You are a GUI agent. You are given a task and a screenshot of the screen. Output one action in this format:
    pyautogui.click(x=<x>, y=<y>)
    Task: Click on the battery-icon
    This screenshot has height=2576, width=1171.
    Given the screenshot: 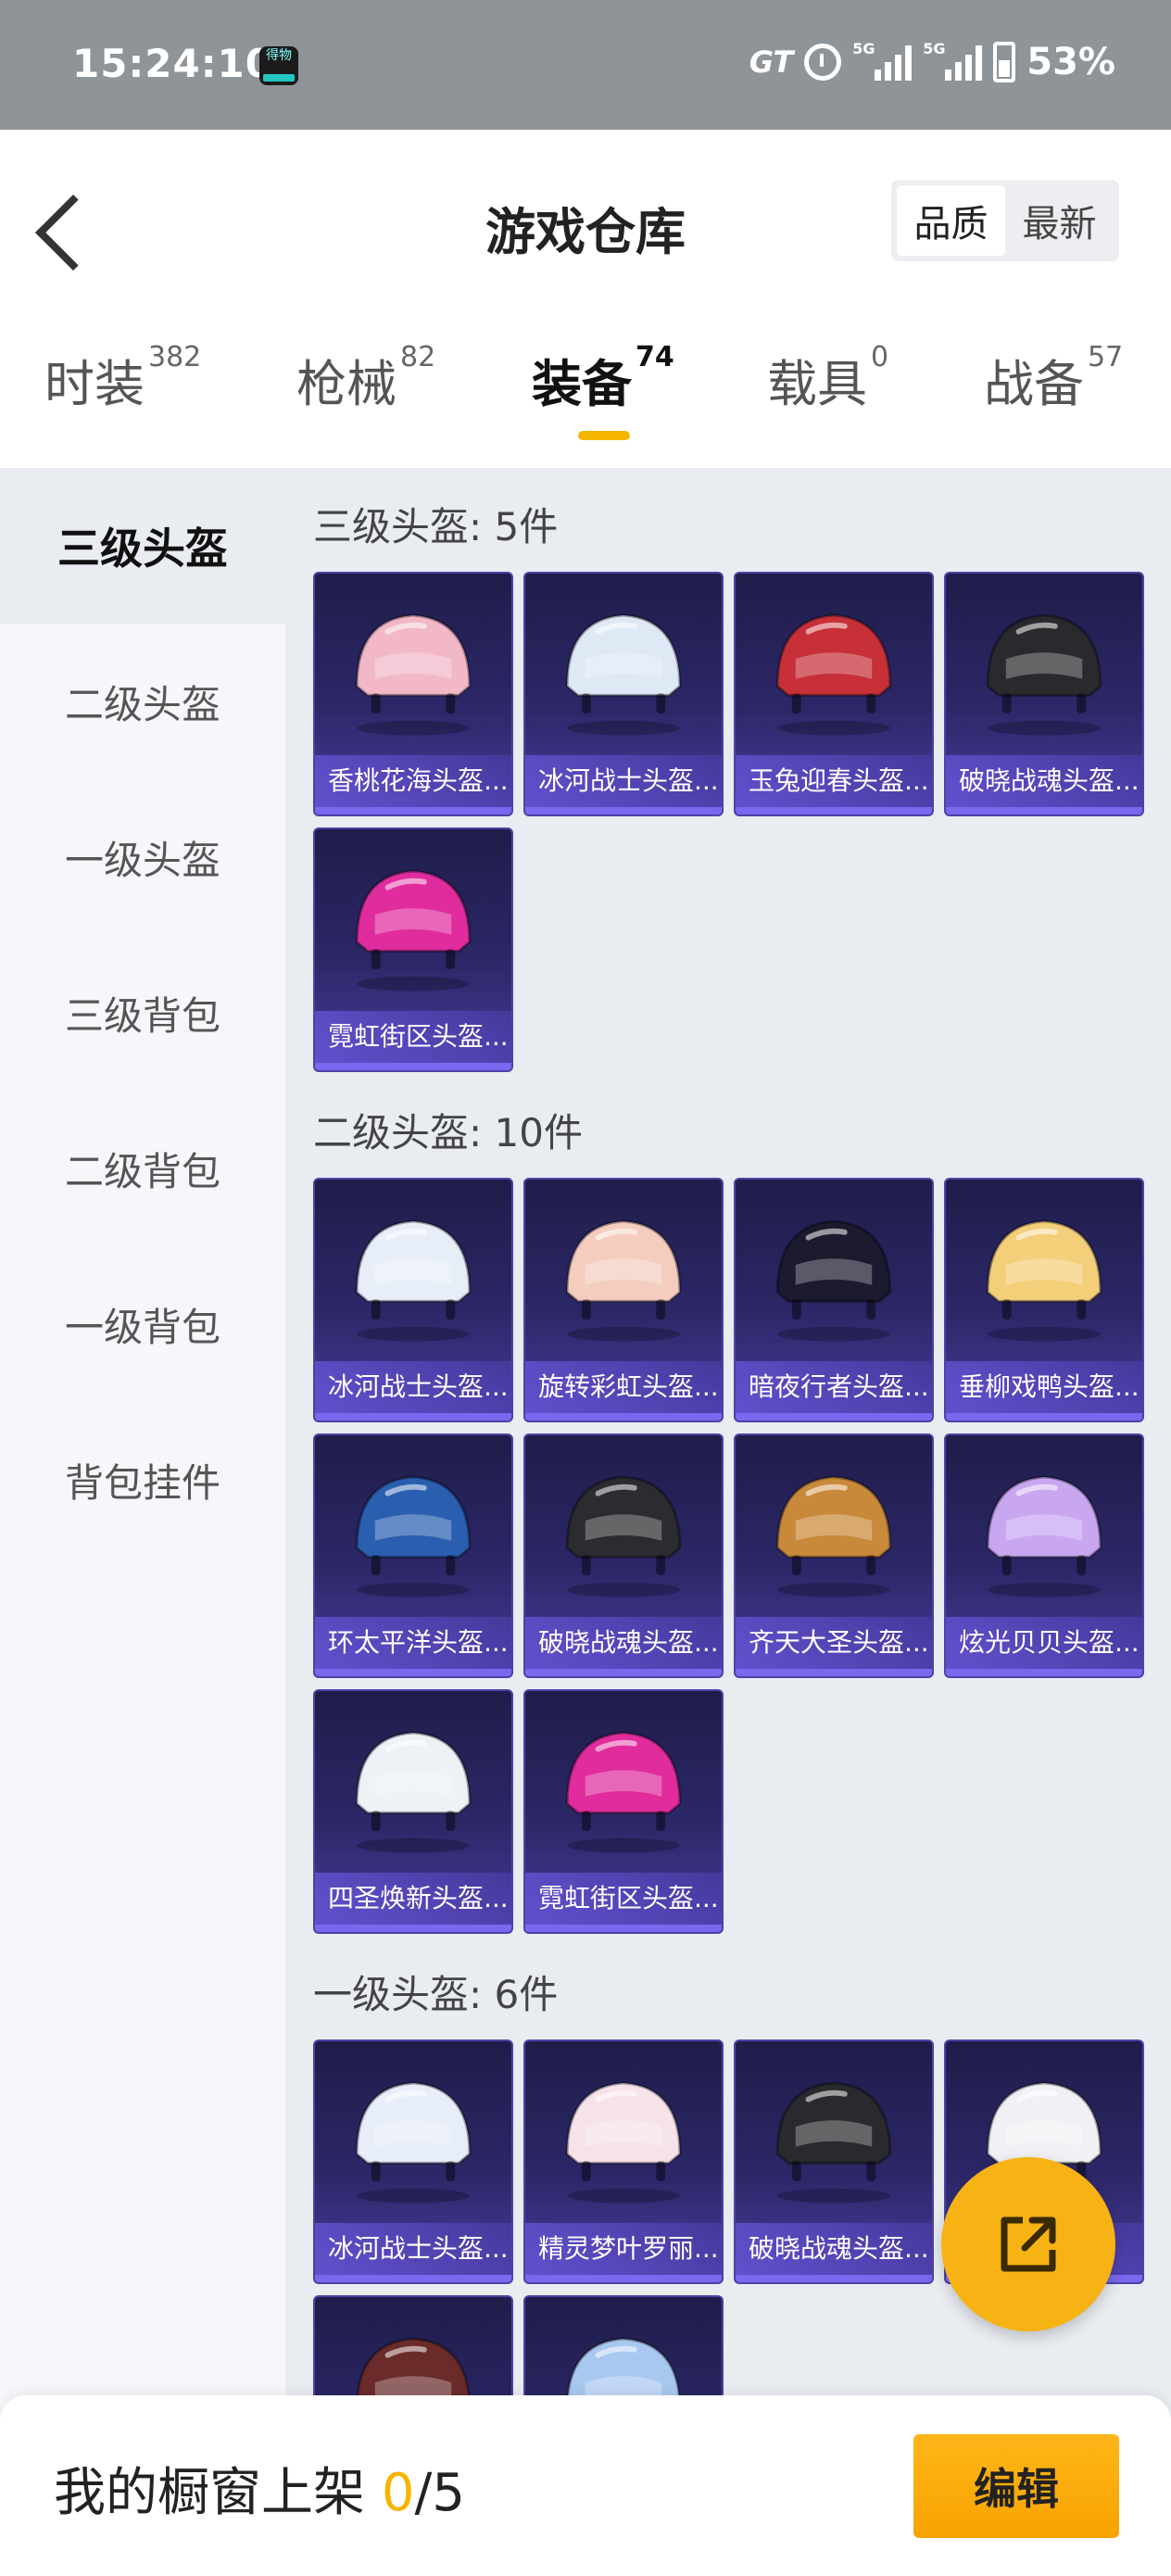 What is the action you would take?
    pyautogui.click(x=1005, y=62)
    